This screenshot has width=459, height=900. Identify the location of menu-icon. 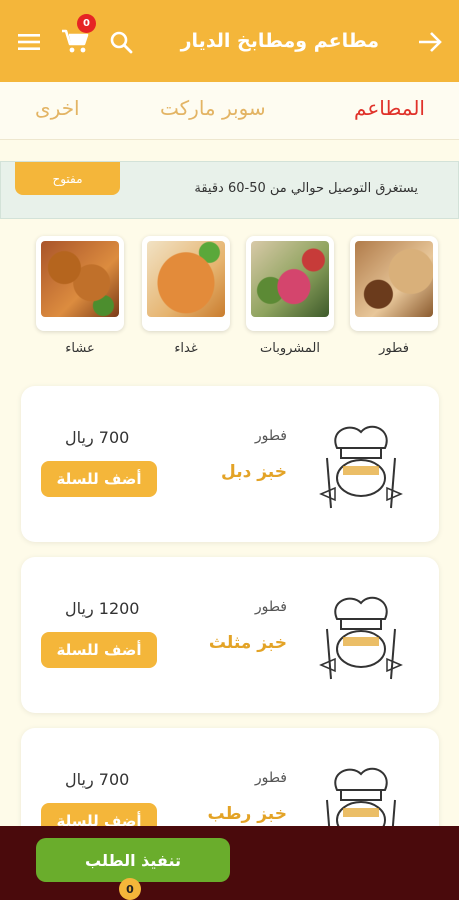
(29, 42).